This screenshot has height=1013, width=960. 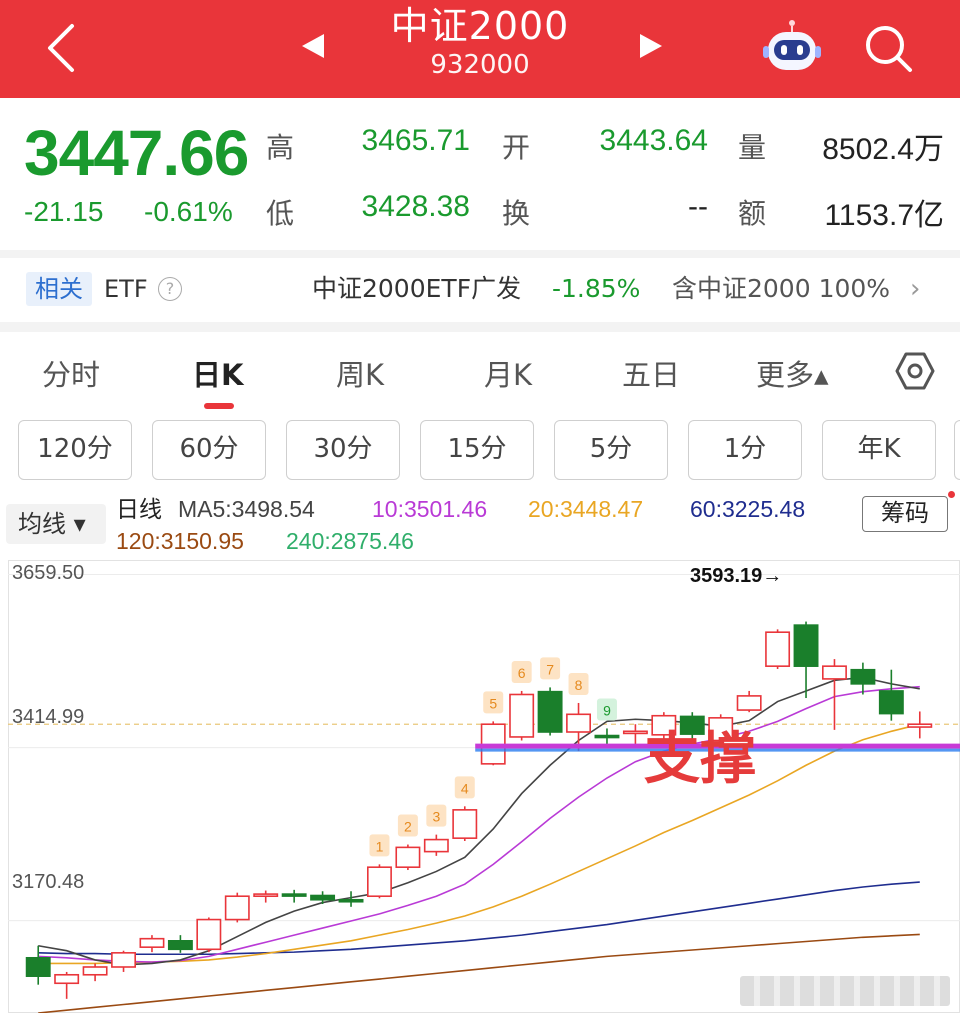 I want to click on search-icon, so click(x=888, y=48).